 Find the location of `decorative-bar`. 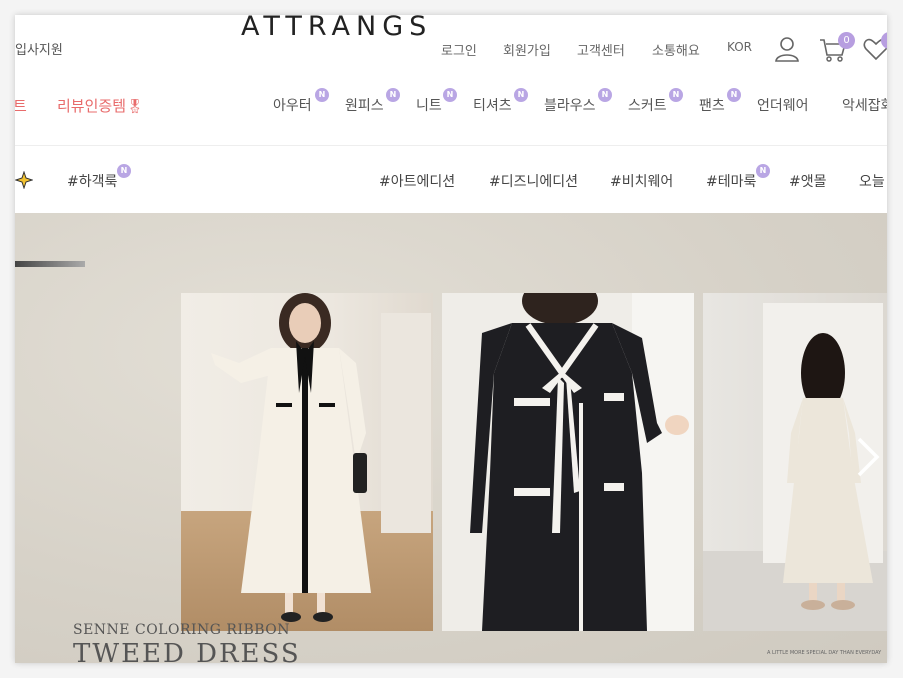

decorative-bar is located at coordinates (50, 264).